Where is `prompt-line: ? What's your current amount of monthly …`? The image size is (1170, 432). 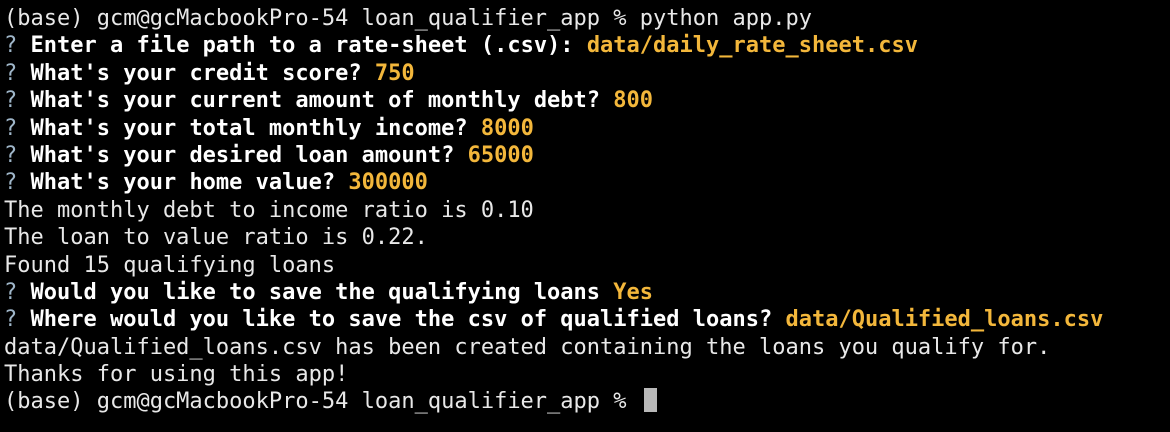 prompt-line: ? What's your current amount of monthly … is located at coordinates (587, 100).